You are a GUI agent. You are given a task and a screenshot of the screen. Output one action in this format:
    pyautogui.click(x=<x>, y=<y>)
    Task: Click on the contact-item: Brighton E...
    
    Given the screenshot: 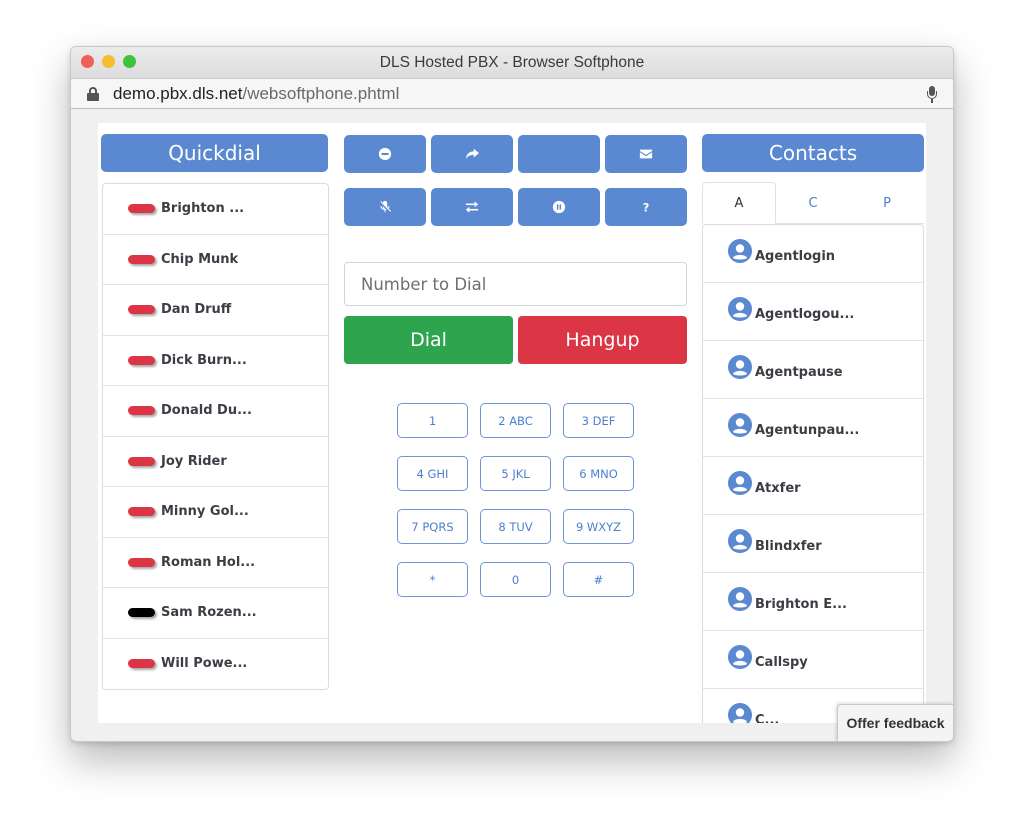 What is the action you would take?
    pyautogui.click(x=813, y=602)
    